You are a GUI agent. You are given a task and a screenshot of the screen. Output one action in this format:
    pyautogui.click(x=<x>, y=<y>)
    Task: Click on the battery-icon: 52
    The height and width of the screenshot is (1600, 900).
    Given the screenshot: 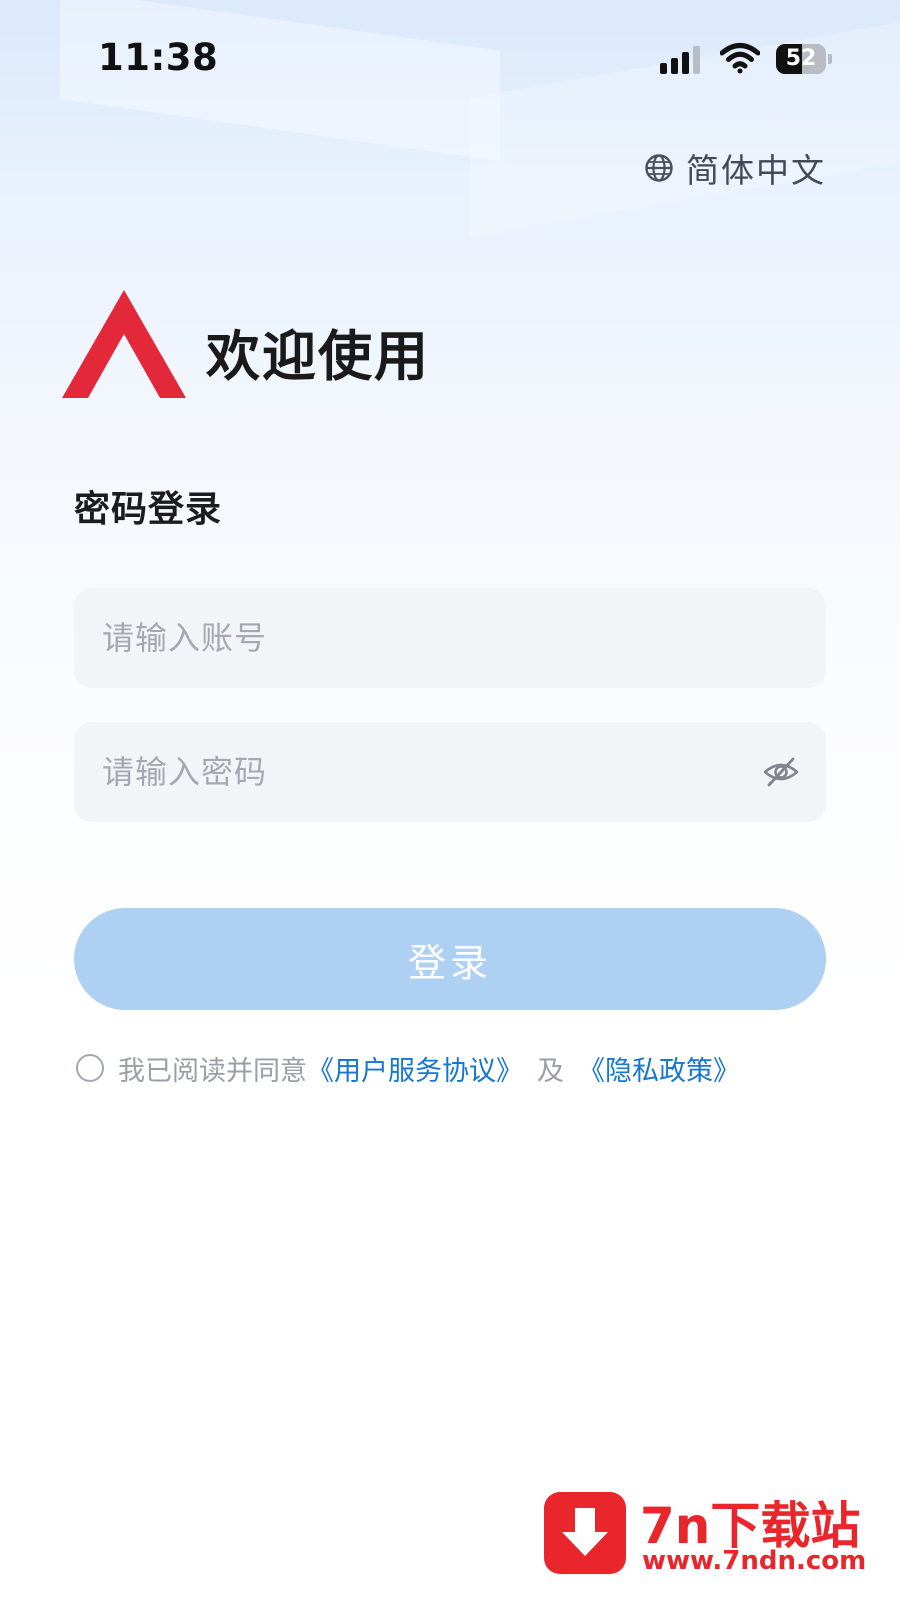 What is the action you would take?
    pyautogui.click(x=804, y=59)
    